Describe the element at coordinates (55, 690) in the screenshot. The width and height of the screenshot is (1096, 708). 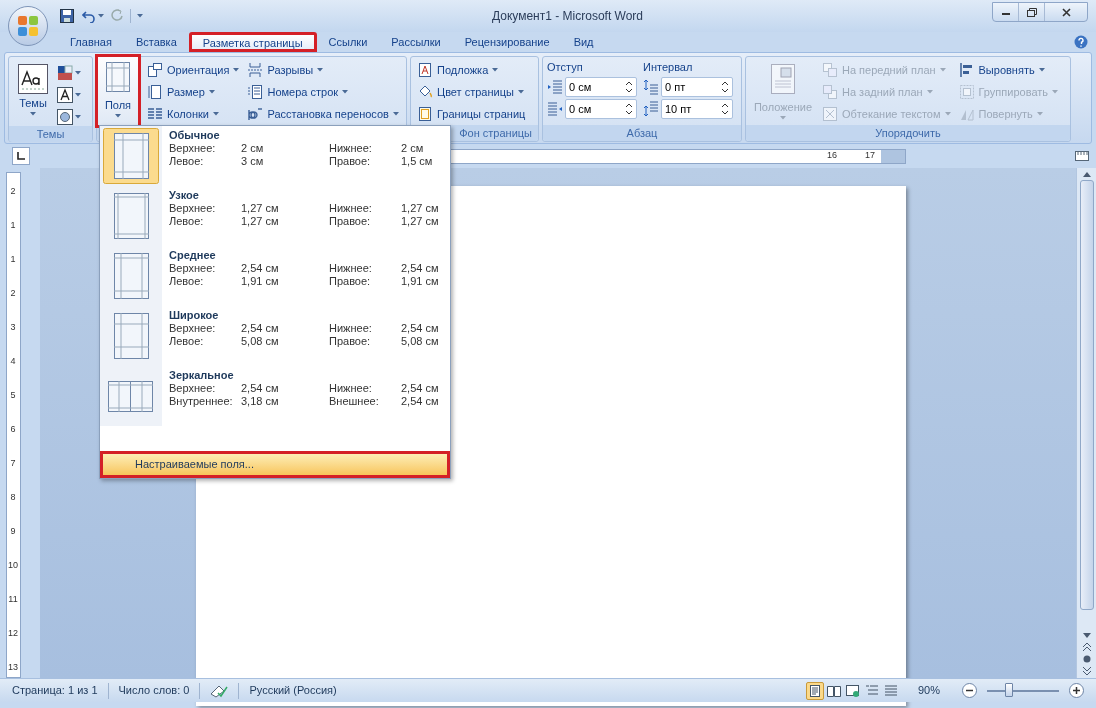
I see `page-count: Страница: 1 из 1` at that location.